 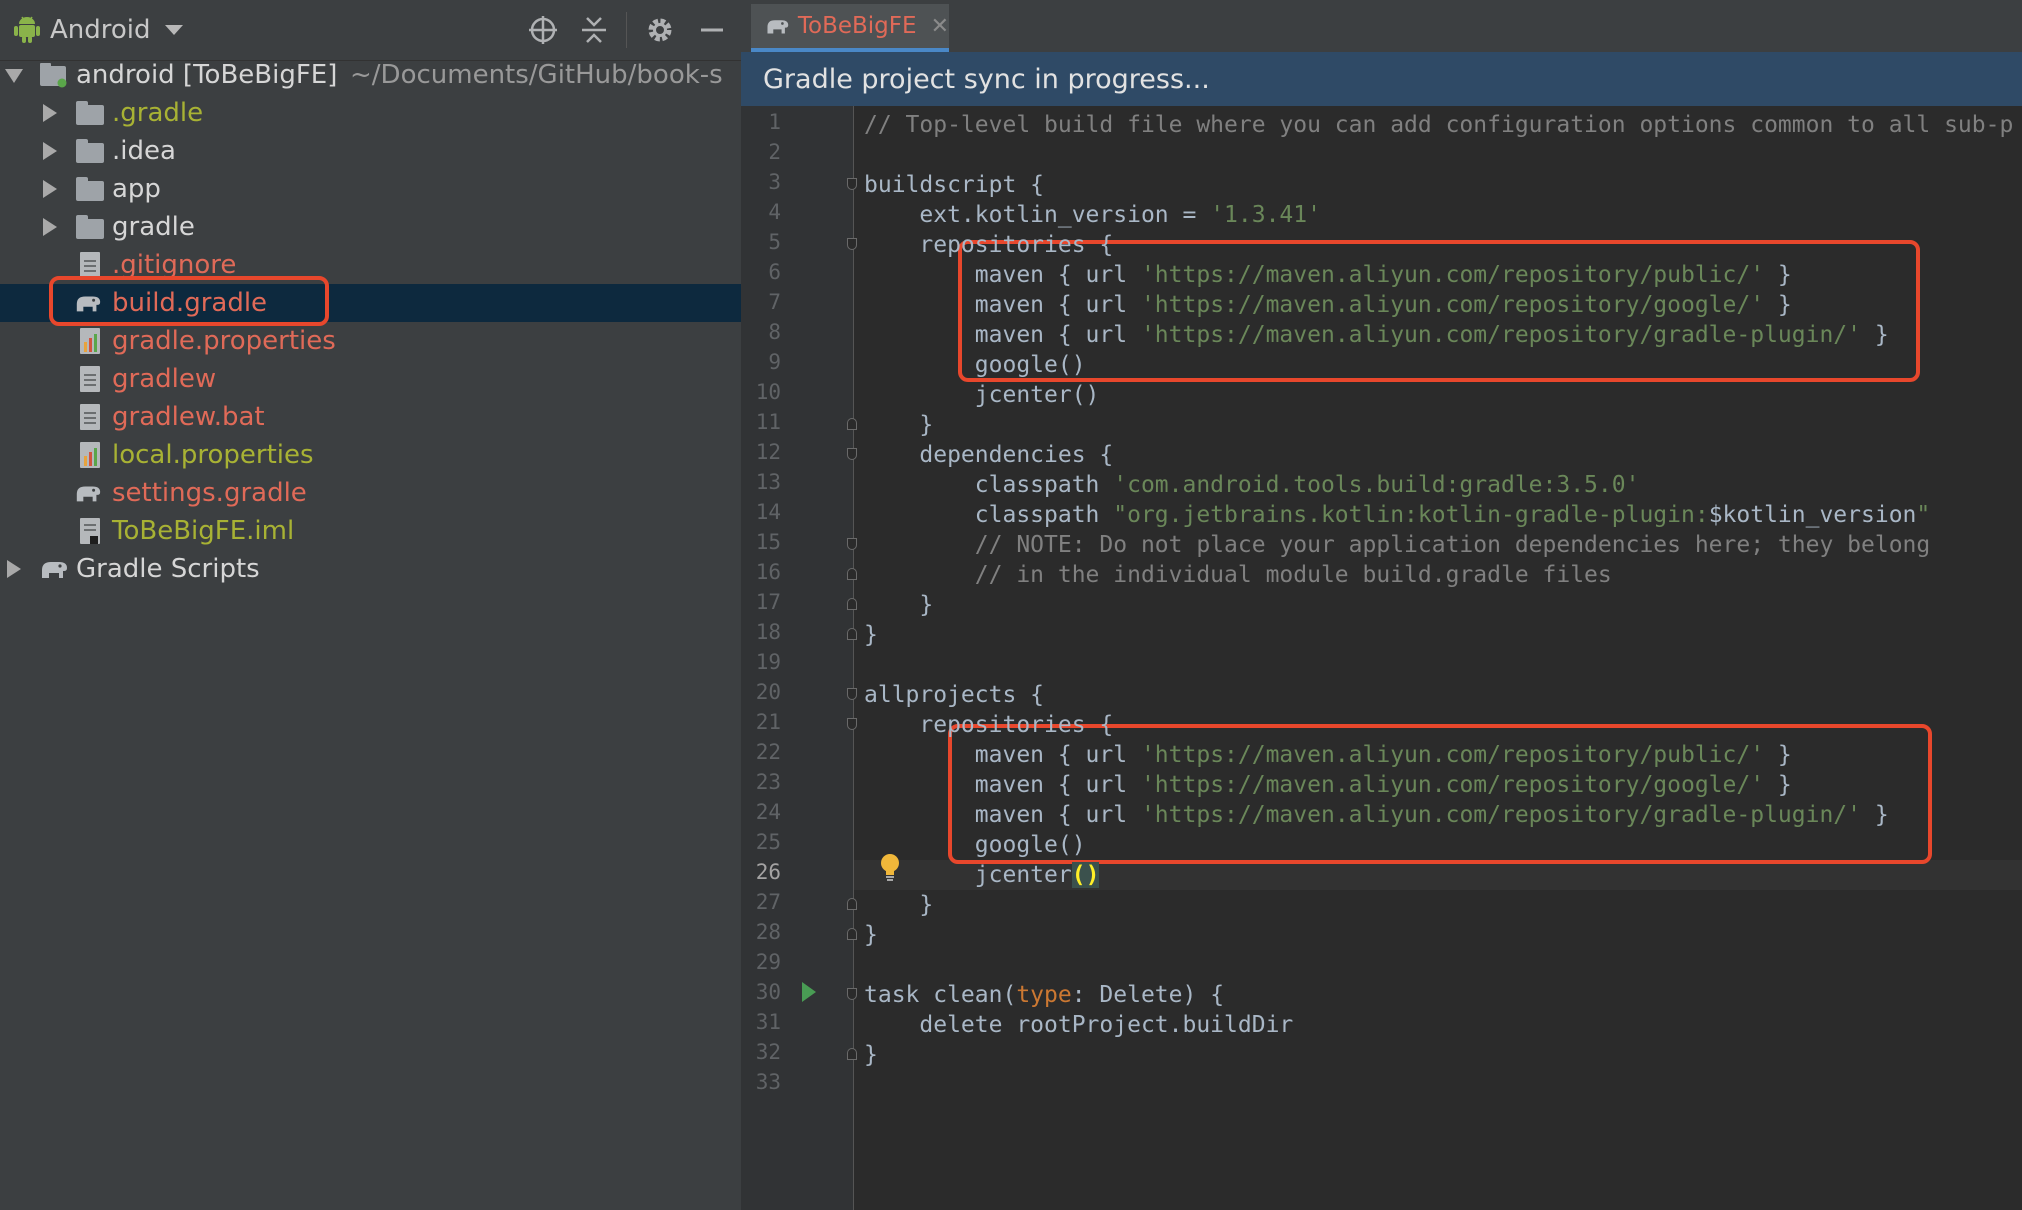 I want to click on code-line: task clean(type: Delete) {, so click(x=1044, y=995).